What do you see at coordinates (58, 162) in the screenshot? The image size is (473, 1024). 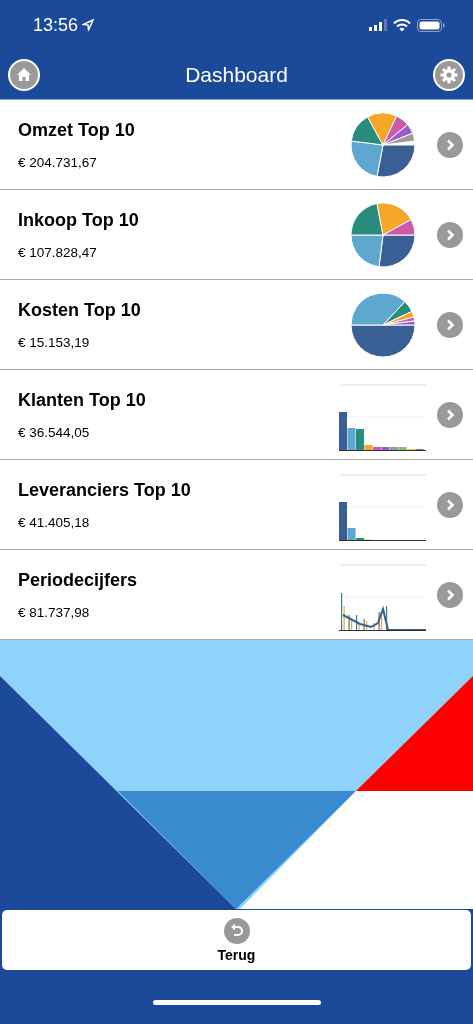 I see `row-amount: € 204.731,67` at bounding box center [58, 162].